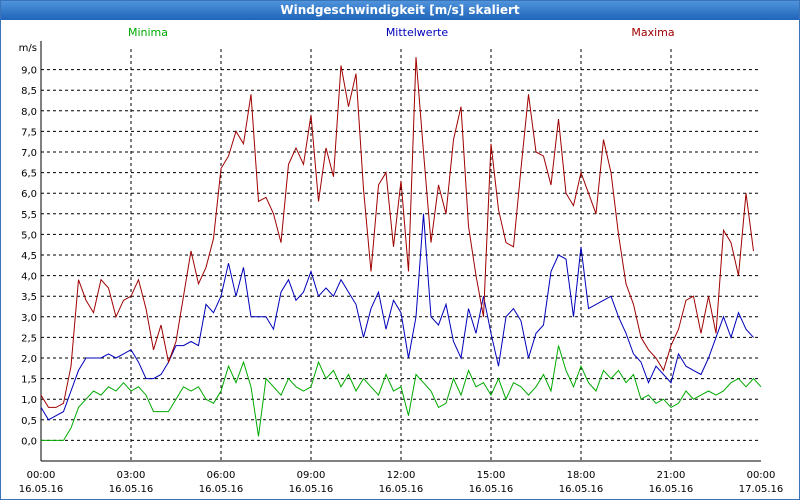  Describe the element at coordinates (29, 153) in the screenshot. I see `y-tick-label: 7,0` at that location.